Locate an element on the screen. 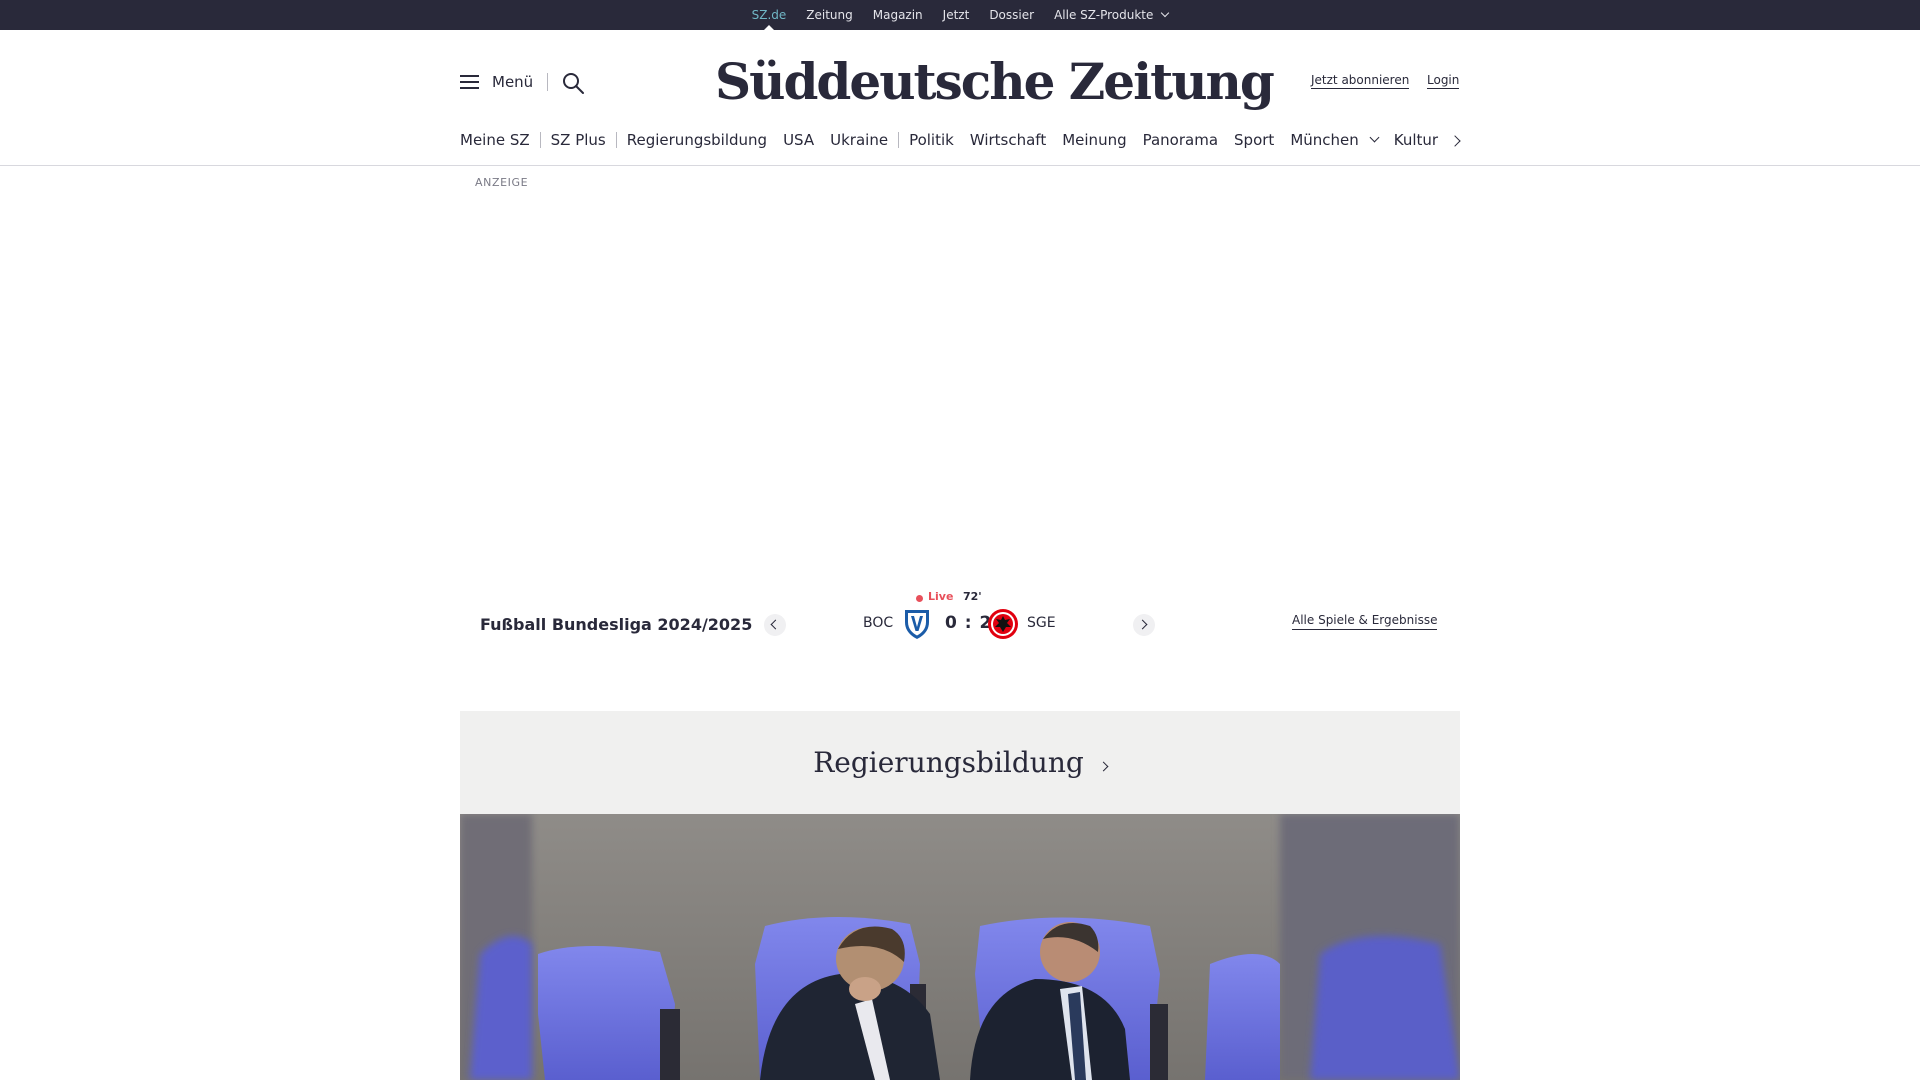 The image size is (1920, 1080). hero-image is located at coordinates (960, 947).